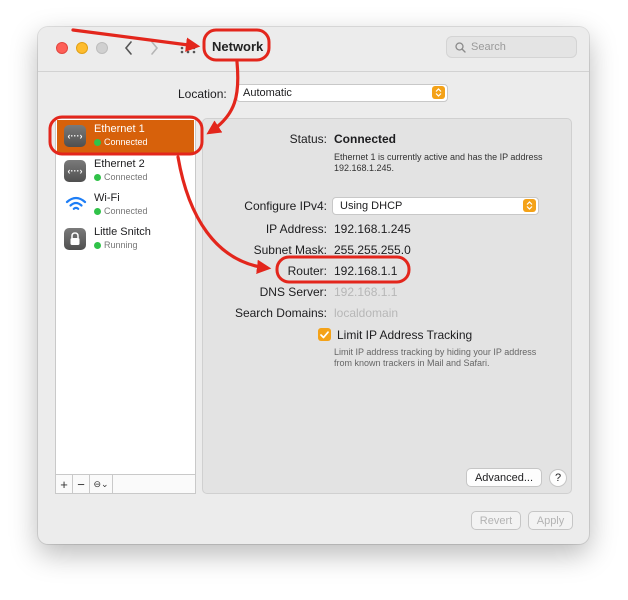 Image resolution: width=628 pixels, height=600 pixels. What do you see at coordinates (75, 239) in the screenshot?
I see `lock-icon` at bounding box center [75, 239].